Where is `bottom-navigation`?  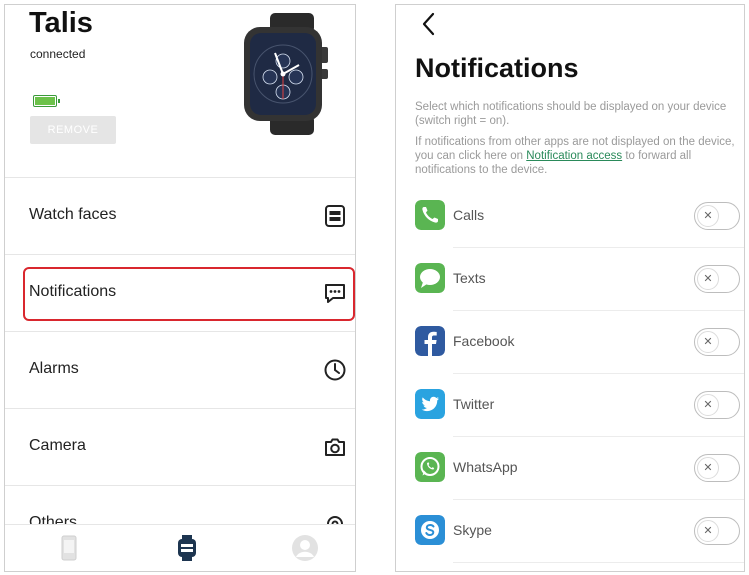
bottom-navigation is located at coordinates (180, 547).